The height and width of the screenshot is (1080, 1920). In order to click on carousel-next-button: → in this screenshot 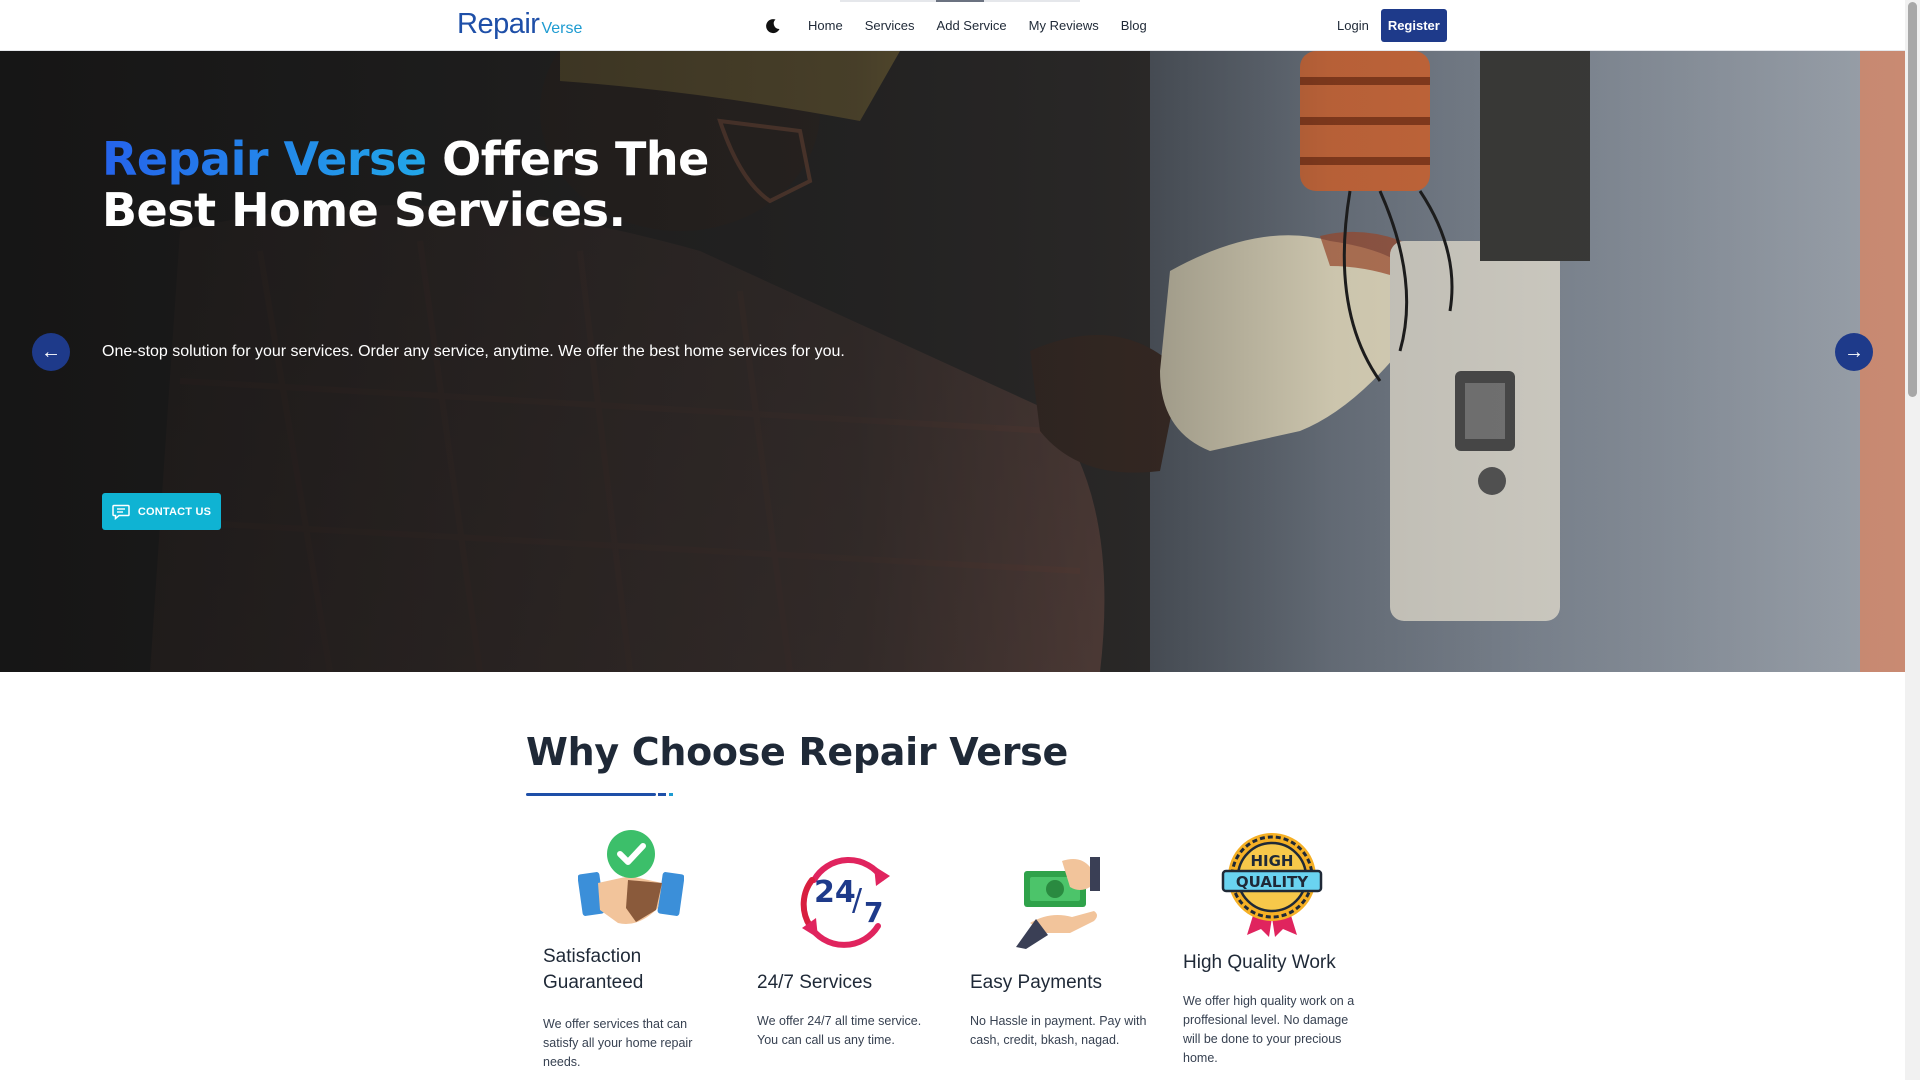, I will do `click(1854, 352)`.